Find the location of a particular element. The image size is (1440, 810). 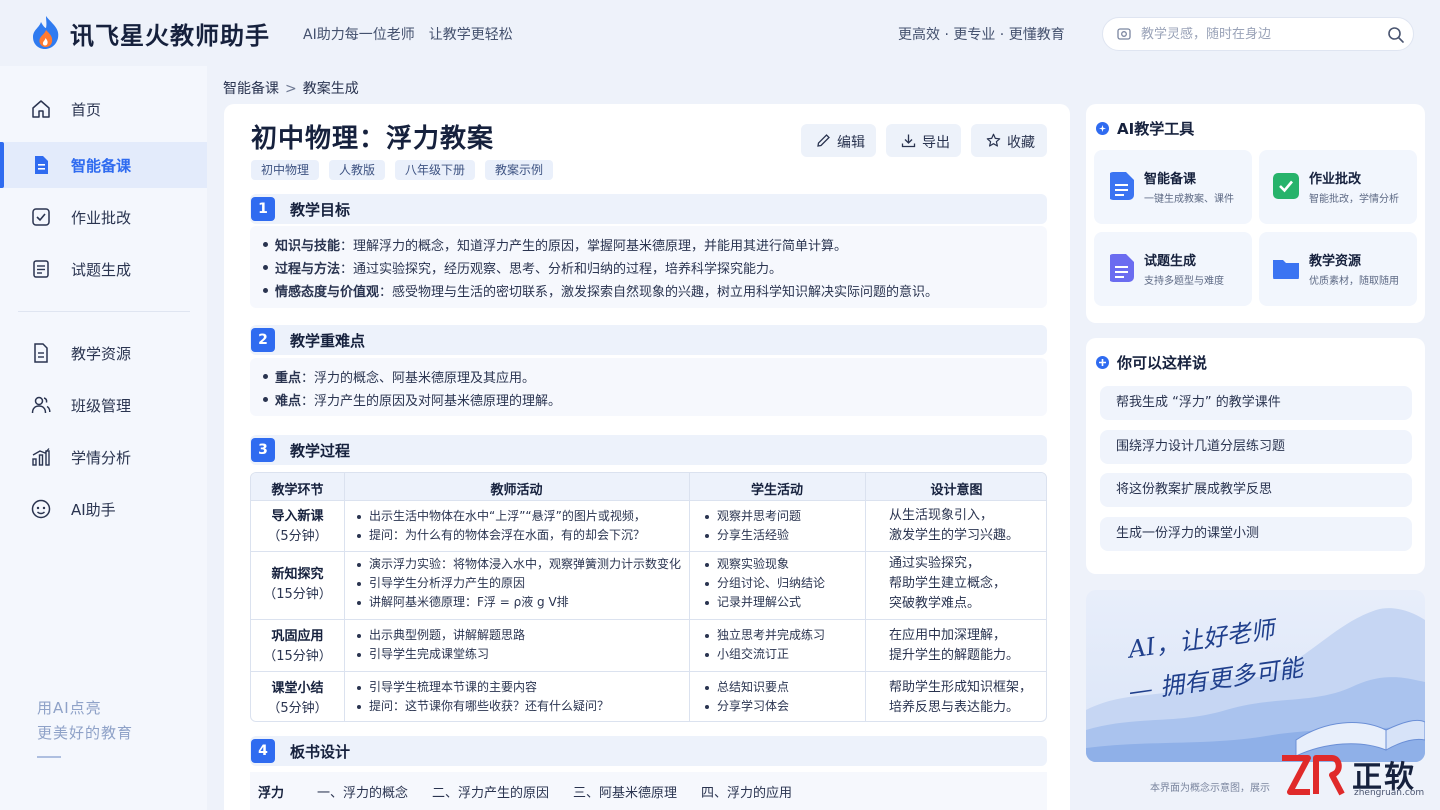

sidebar-slogan-line-1: 用AI点亮 is located at coordinates (69, 708).